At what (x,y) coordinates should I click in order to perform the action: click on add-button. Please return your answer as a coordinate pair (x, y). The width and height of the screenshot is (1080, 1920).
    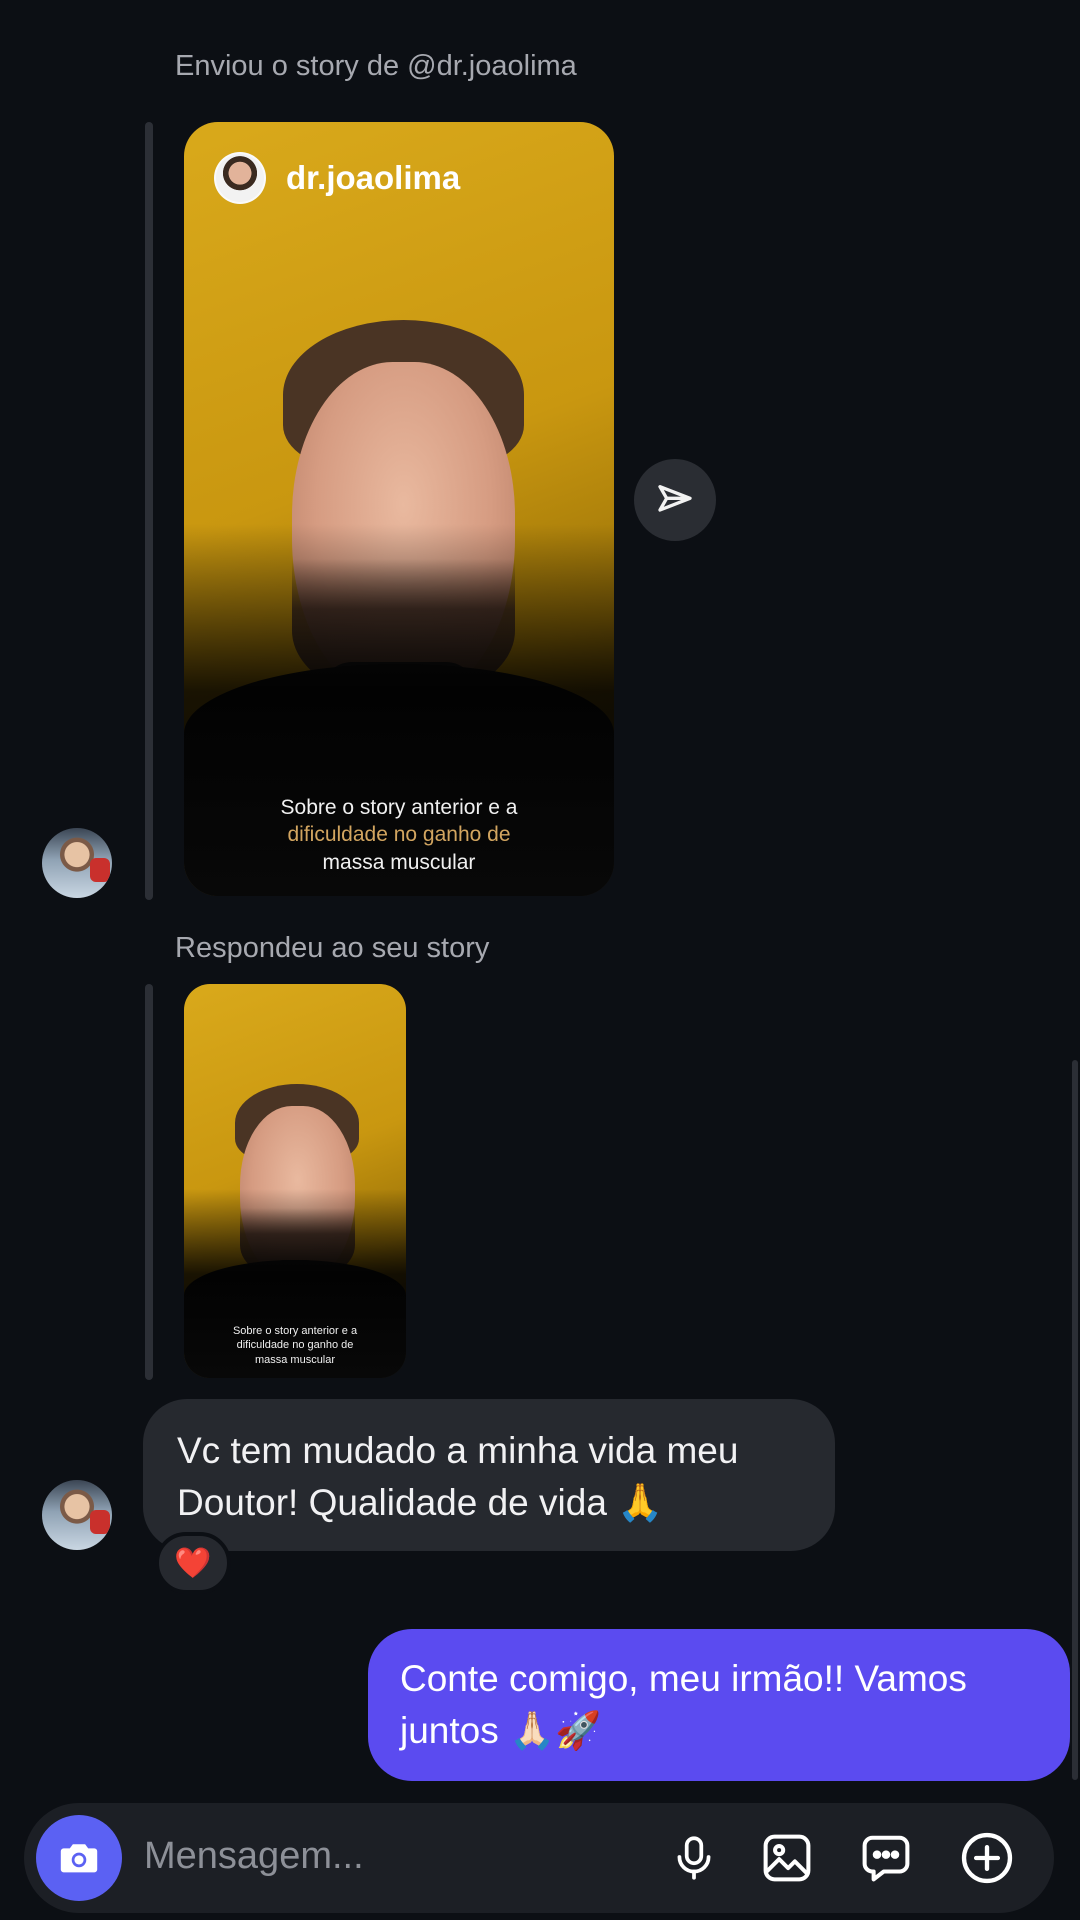
    Looking at the image, I should click on (987, 1858).